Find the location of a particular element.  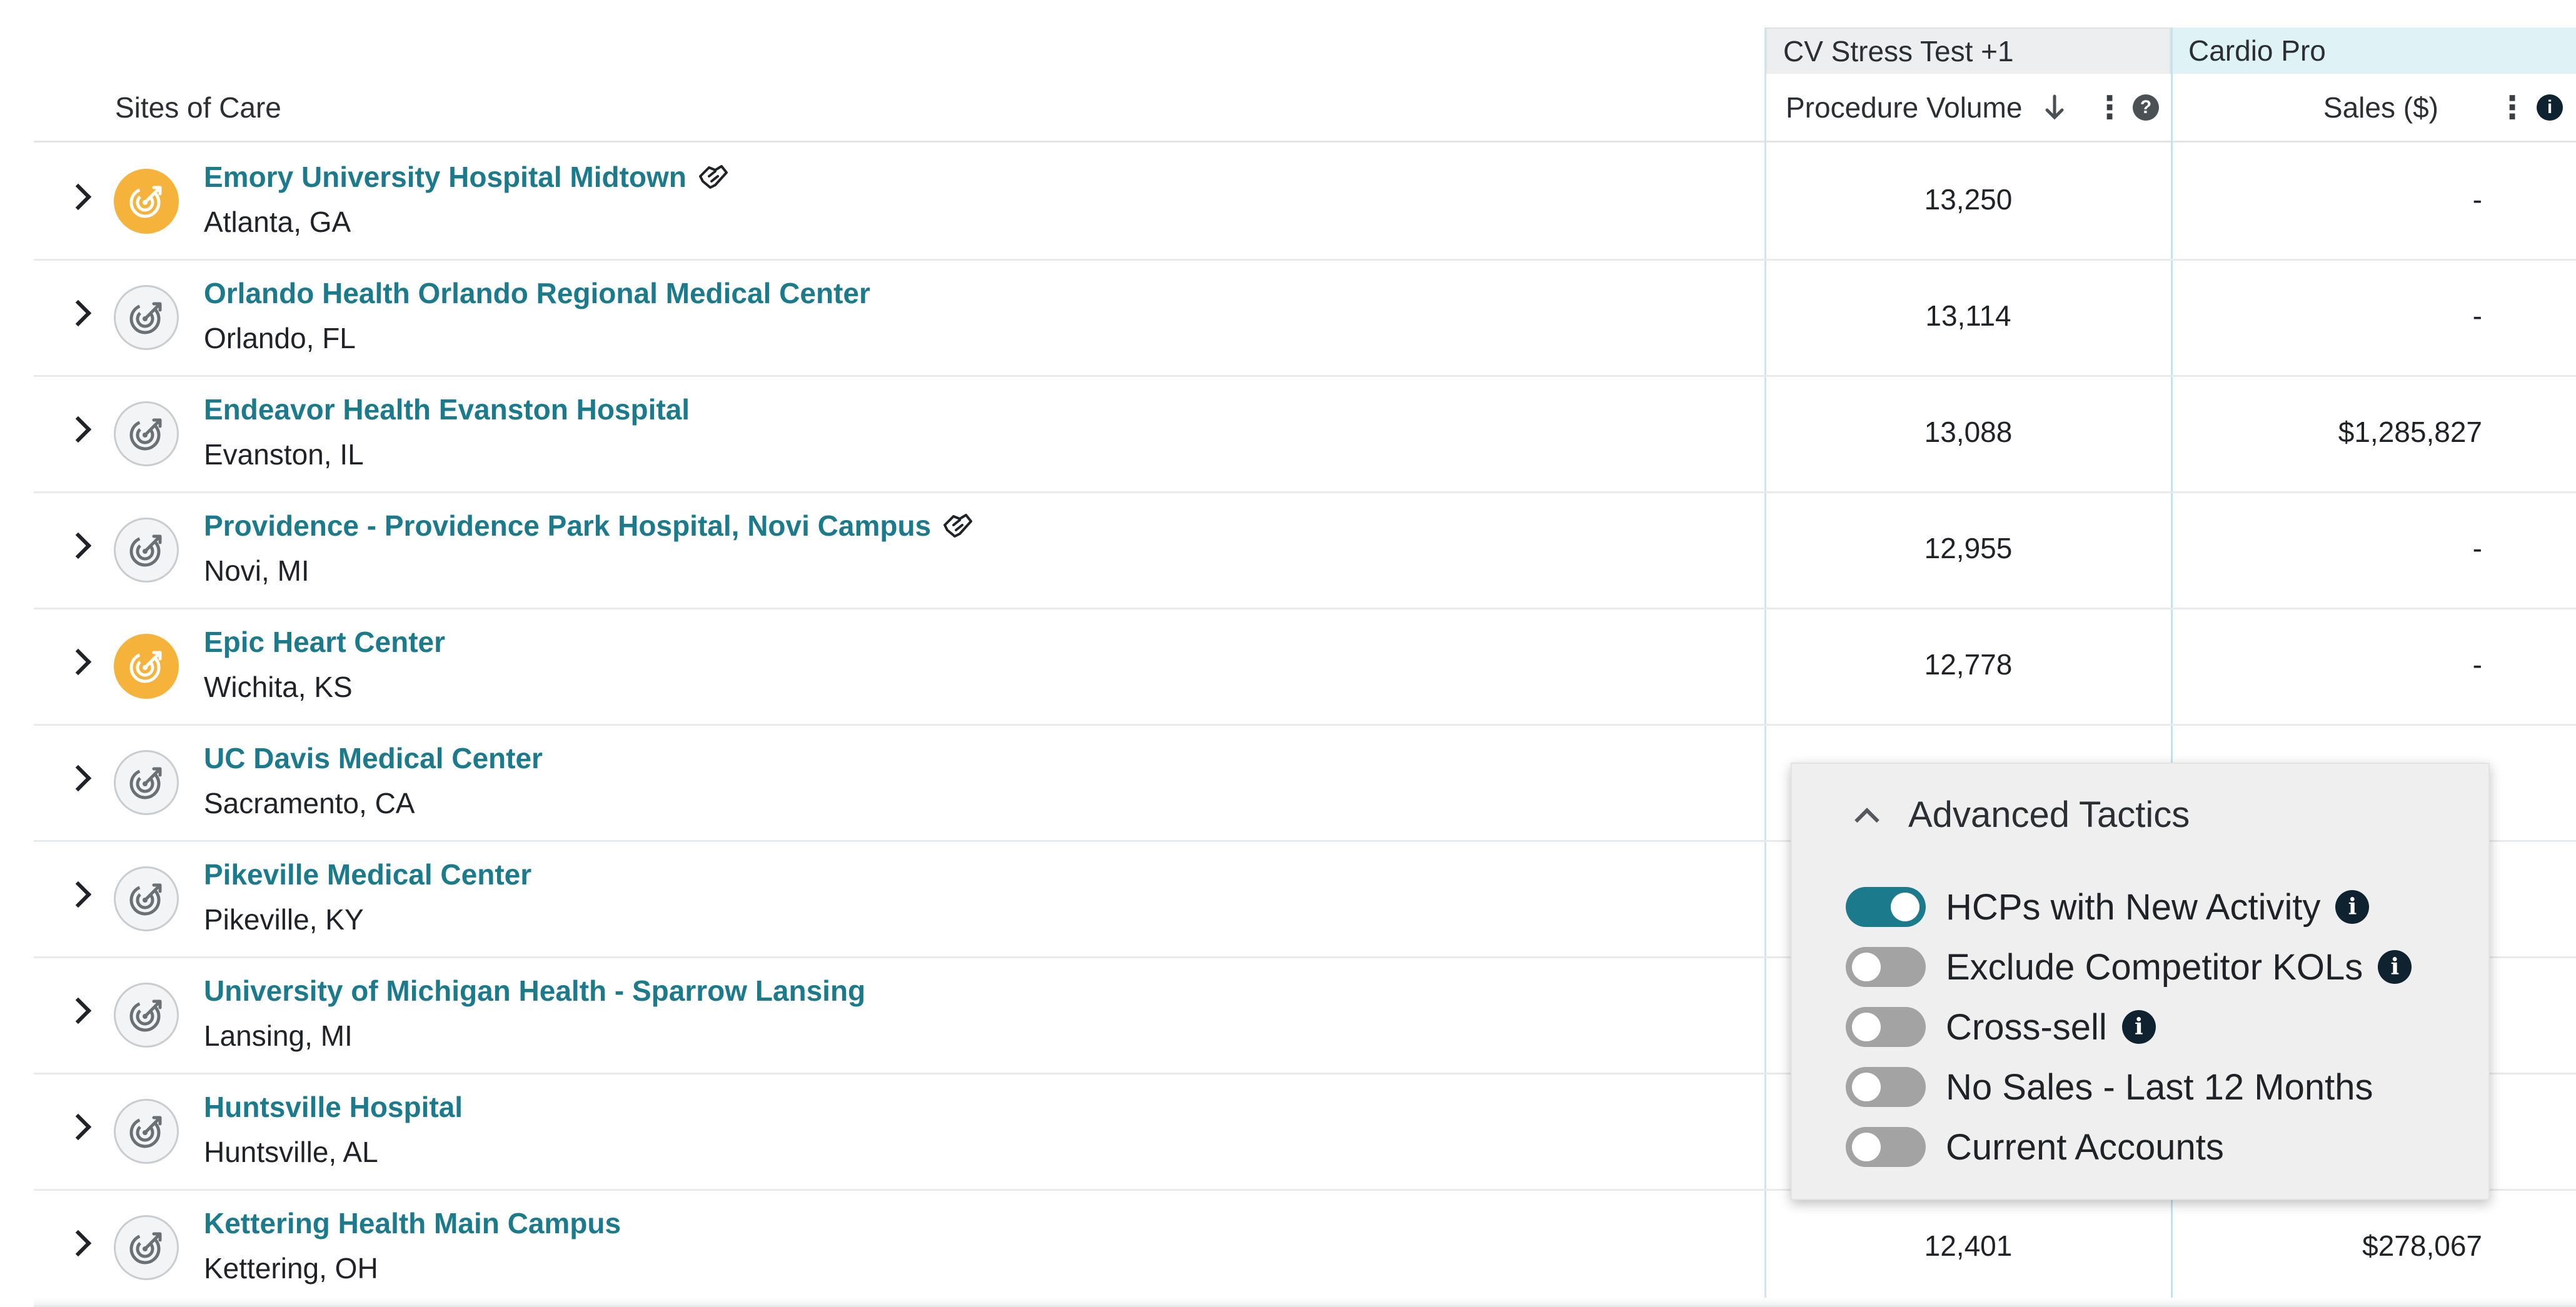

toggle-label: HCPs with New Activity is located at coordinates (2133, 907).